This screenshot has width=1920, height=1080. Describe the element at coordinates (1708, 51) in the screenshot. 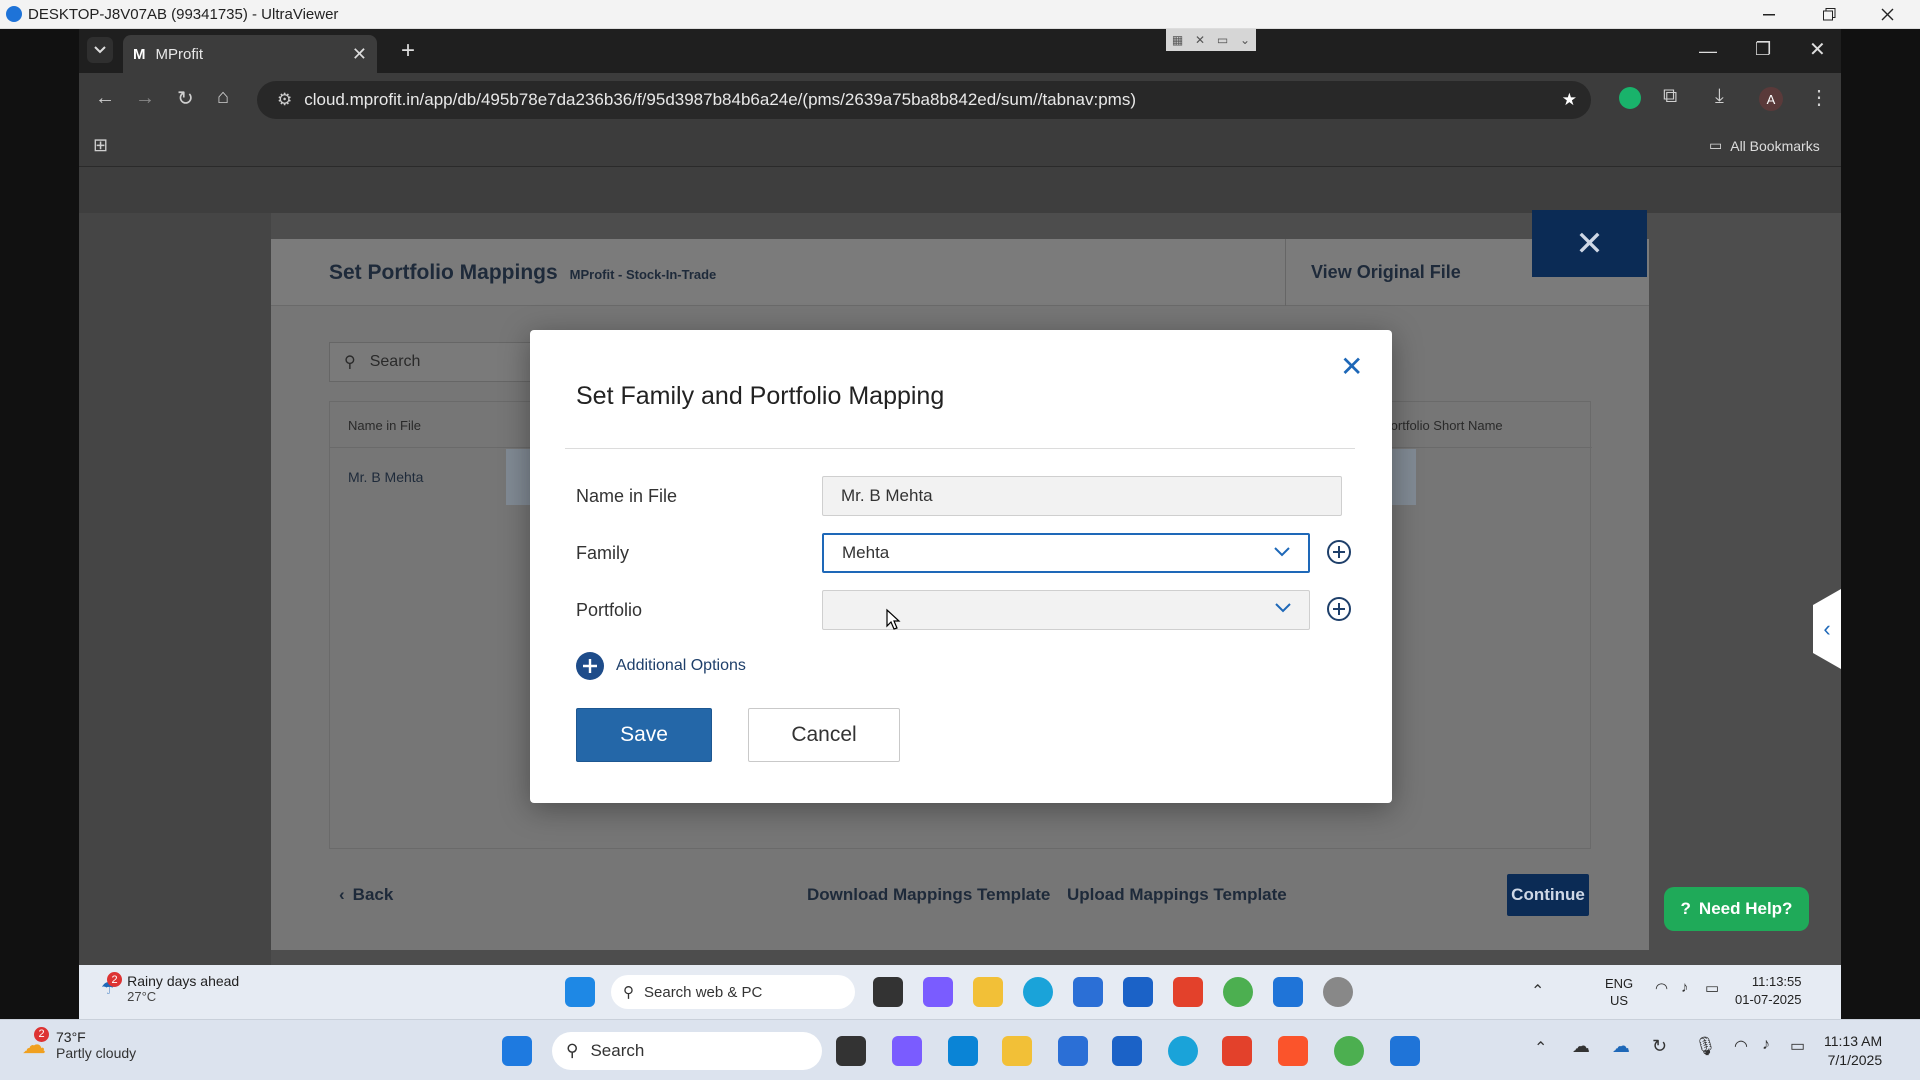

I see `chrome-minimize-button: —` at that location.